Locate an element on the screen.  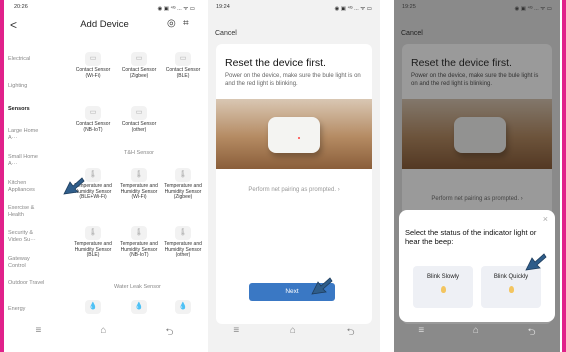
option-label: Blink Slowly is located at coordinates (442, 277).